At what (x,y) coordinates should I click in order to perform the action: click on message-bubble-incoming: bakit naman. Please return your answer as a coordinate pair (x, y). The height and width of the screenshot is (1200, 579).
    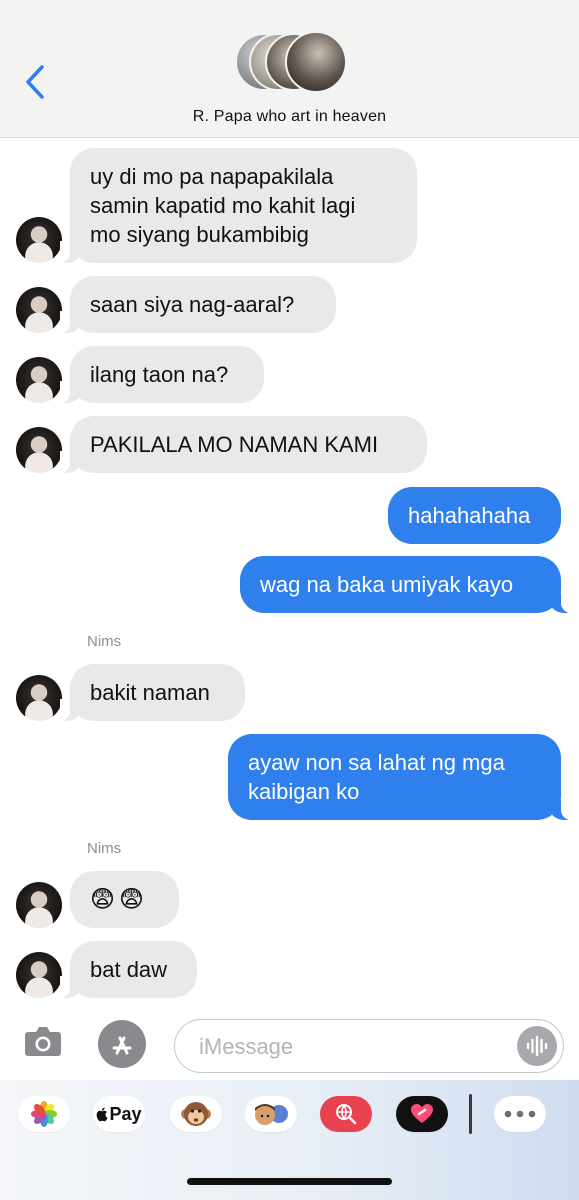
    Looking at the image, I should click on (152, 692).